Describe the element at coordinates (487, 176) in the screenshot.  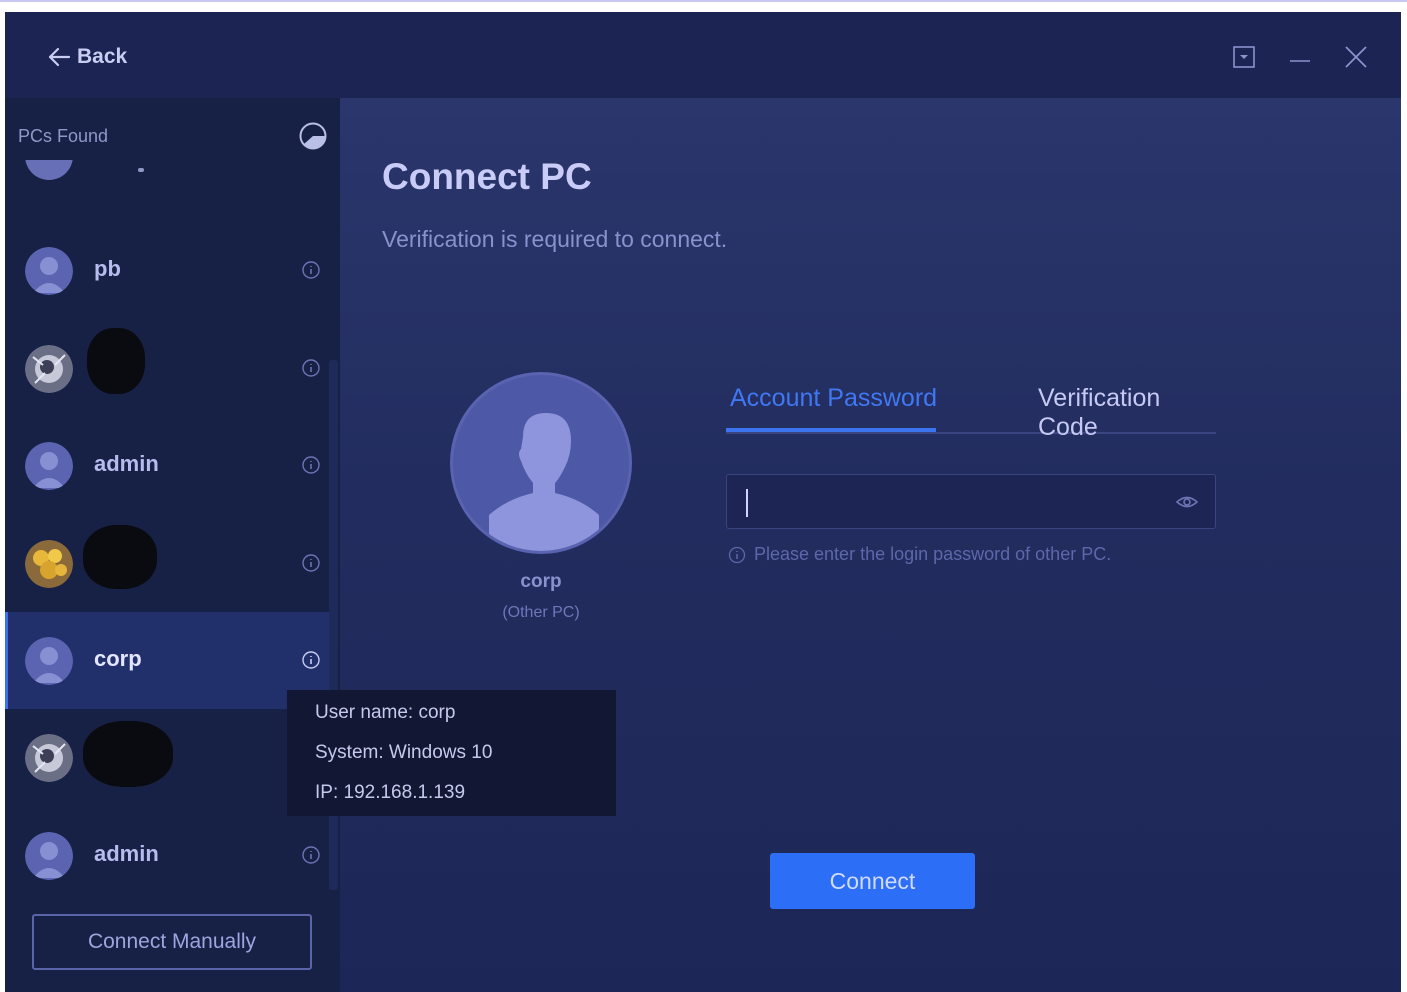
I see `page-title: Connect PC` at that location.